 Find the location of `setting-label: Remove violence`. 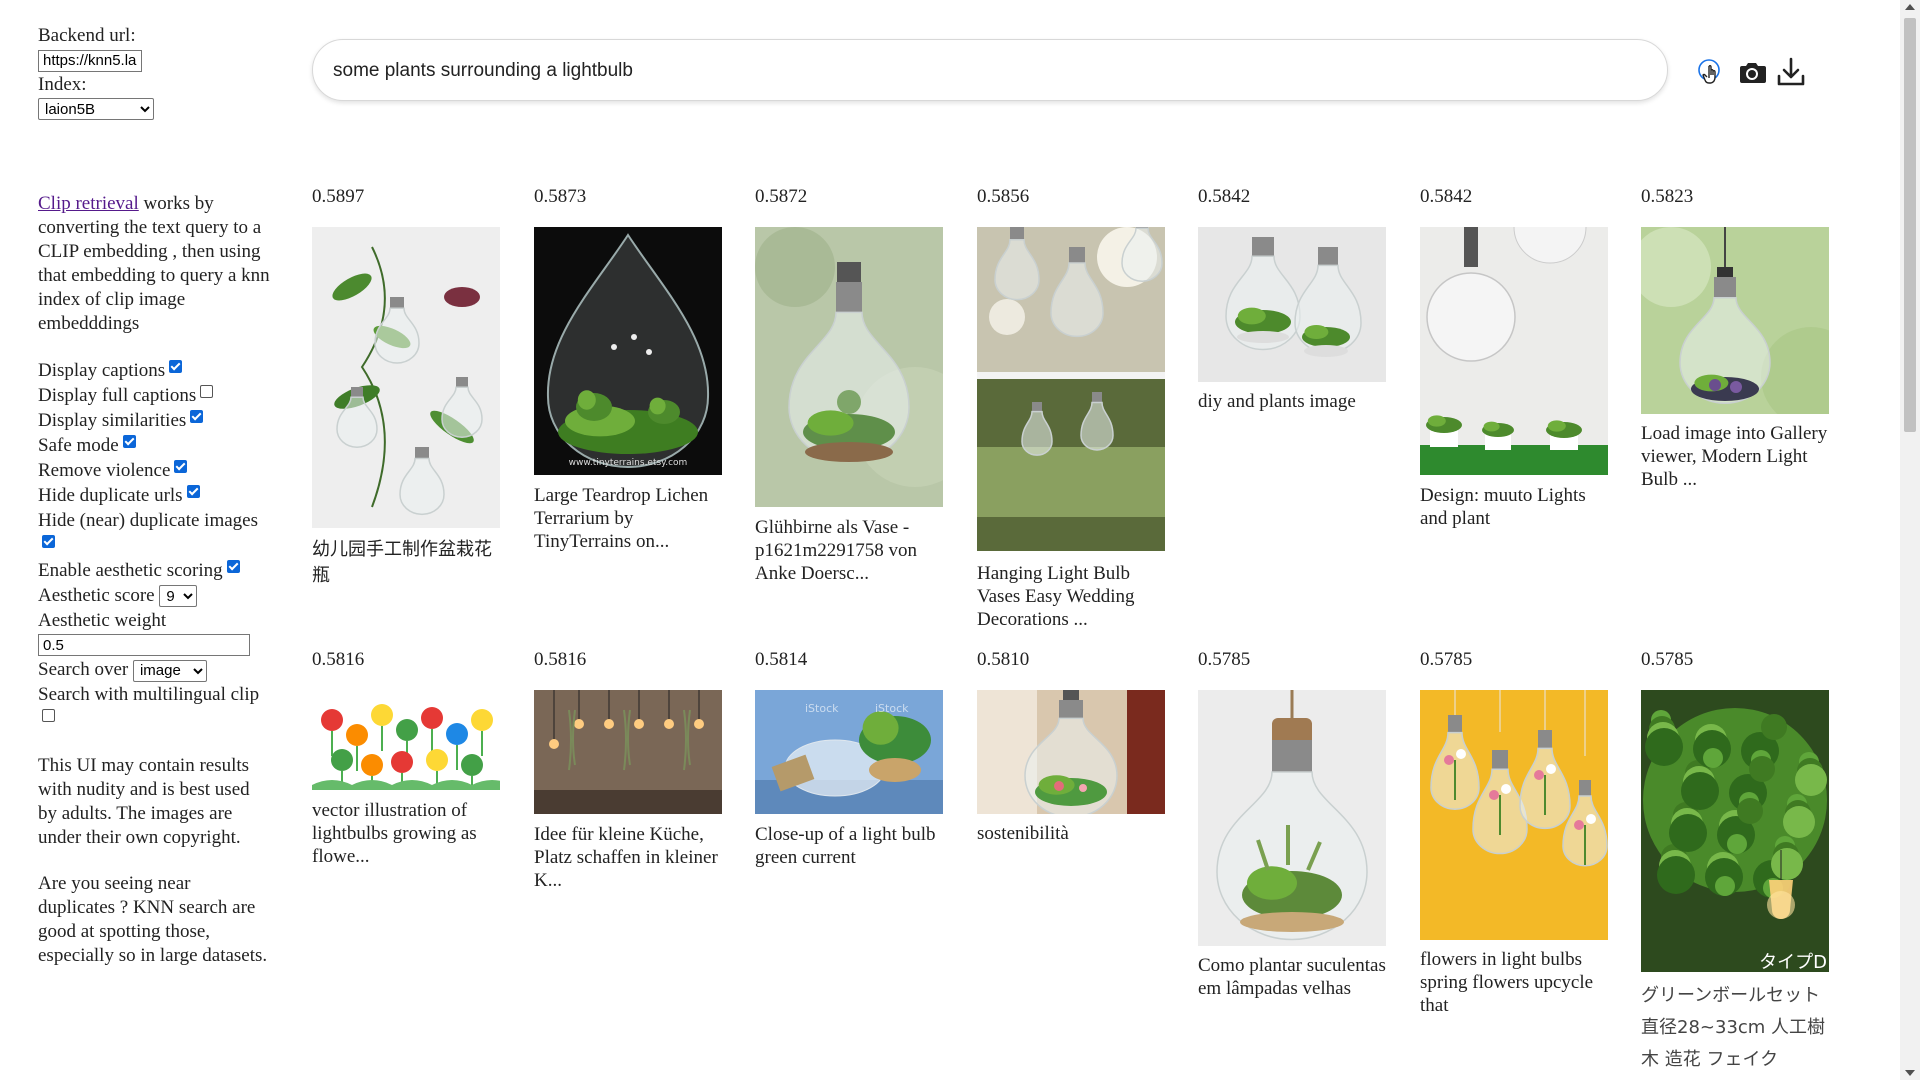

setting-label: Remove violence is located at coordinates (104, 470).